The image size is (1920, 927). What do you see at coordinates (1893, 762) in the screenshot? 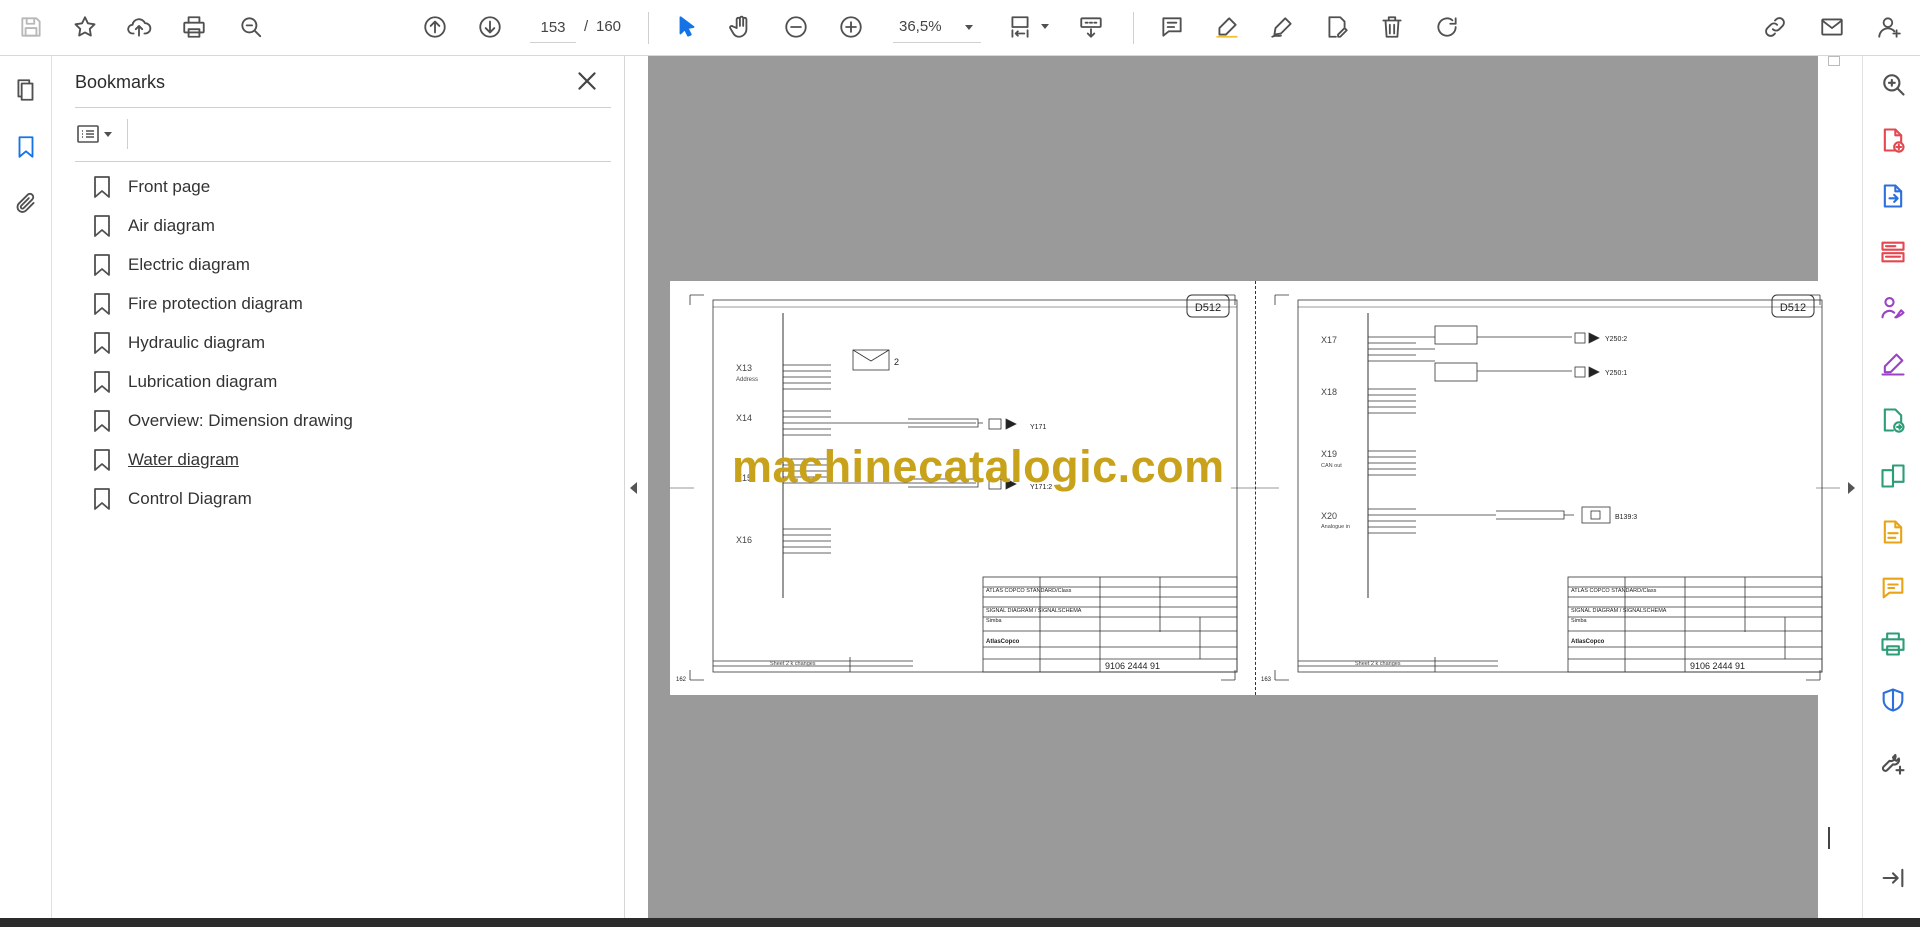
I see `more-tools-icon` at bounding box center [1893, 762].